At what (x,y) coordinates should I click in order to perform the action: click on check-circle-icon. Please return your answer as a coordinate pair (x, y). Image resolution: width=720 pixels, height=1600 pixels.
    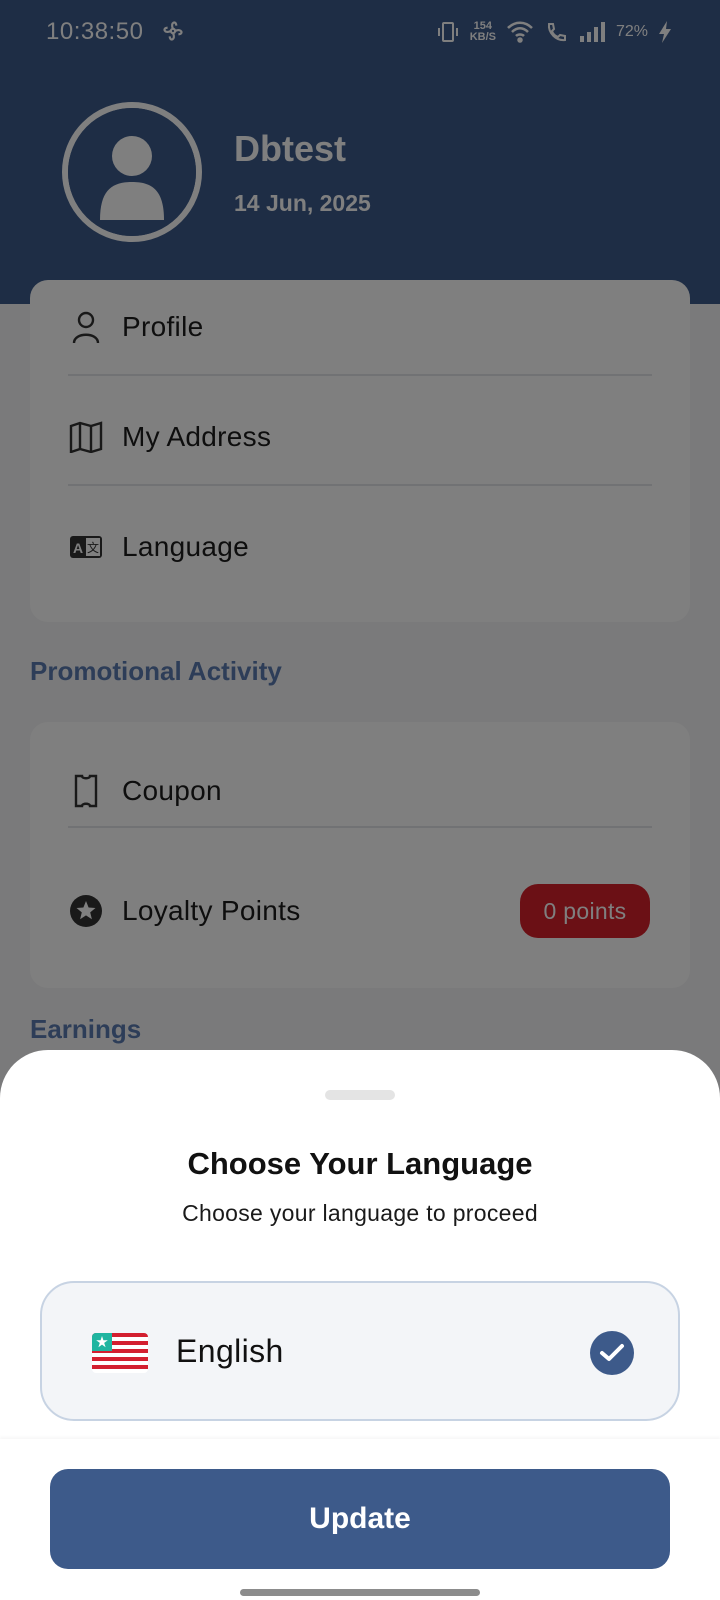
    Looking at the image, I should click on (612, 1353).